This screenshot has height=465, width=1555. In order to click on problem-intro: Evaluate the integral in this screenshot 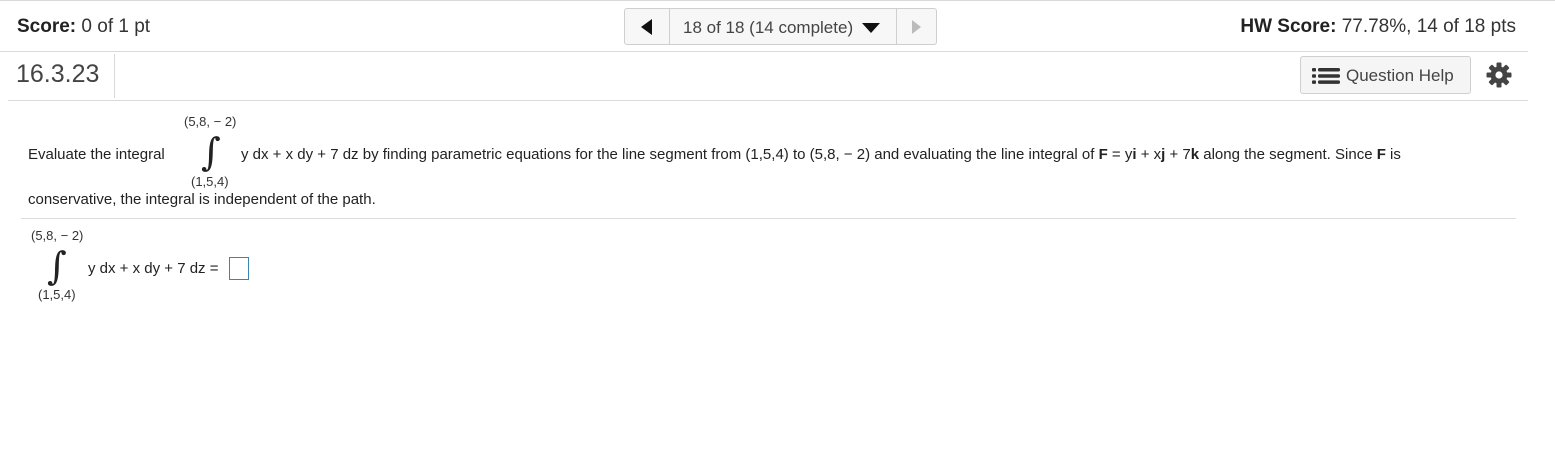, I will do `click(96, 154)`.